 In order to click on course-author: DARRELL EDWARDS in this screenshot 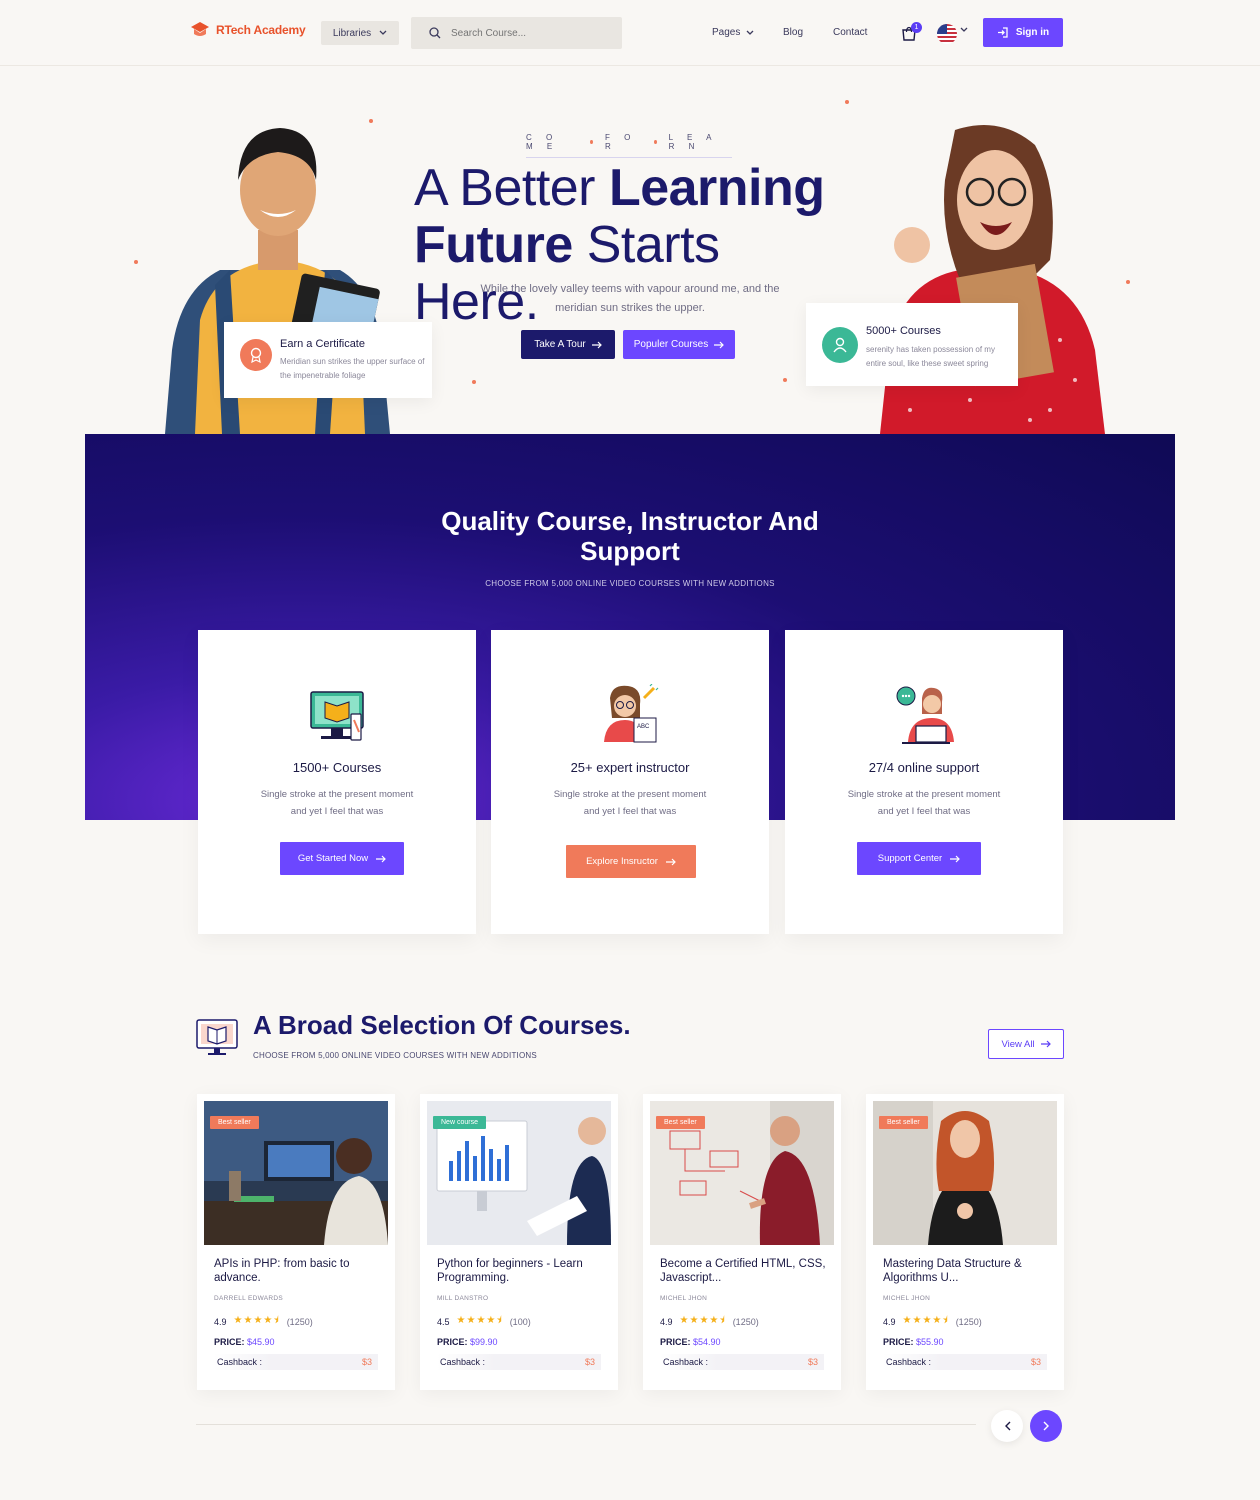, I will do `click(249, 1298)`.